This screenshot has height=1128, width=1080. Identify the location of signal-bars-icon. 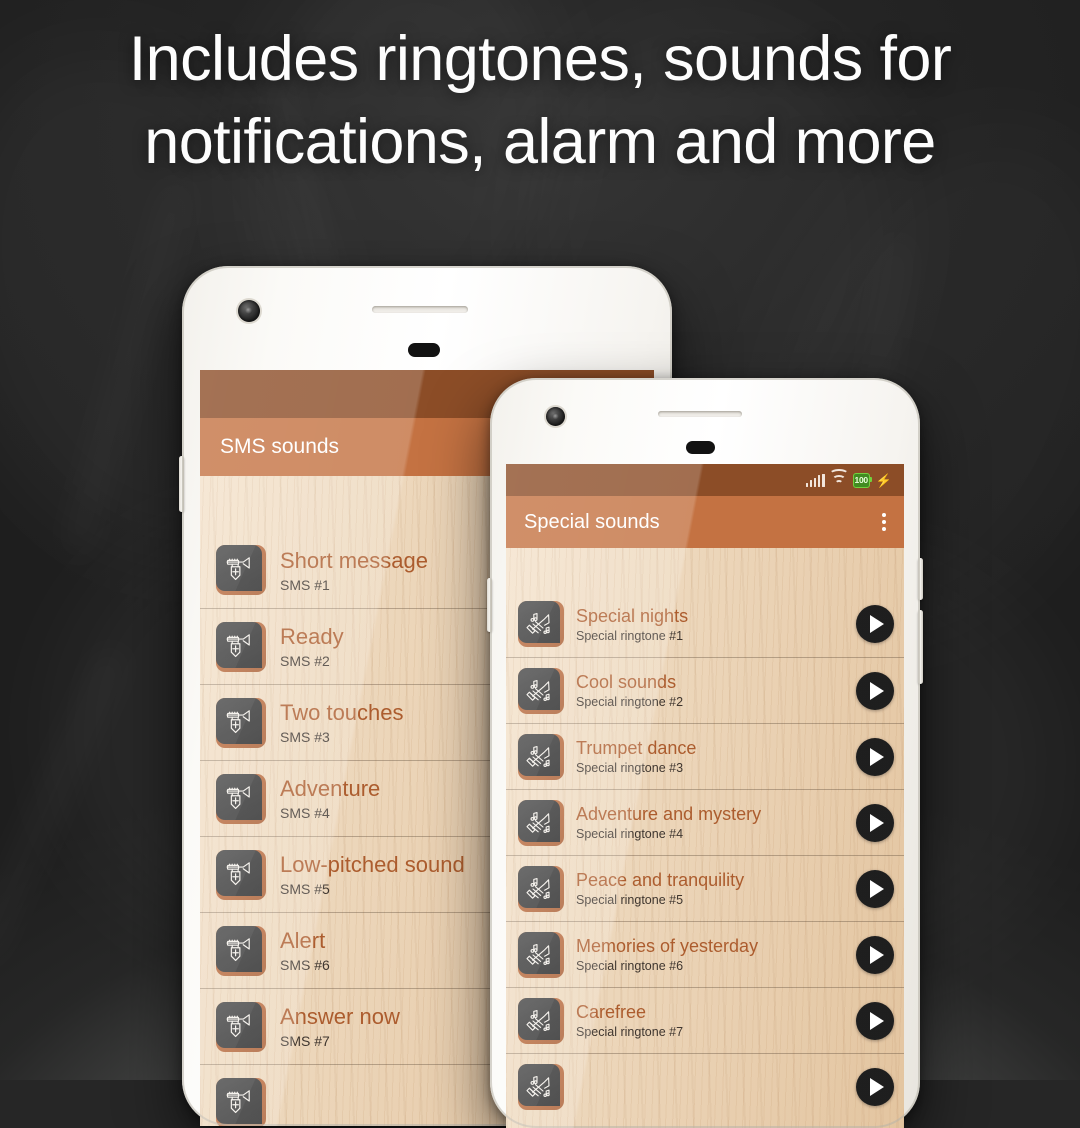
(815, 480).